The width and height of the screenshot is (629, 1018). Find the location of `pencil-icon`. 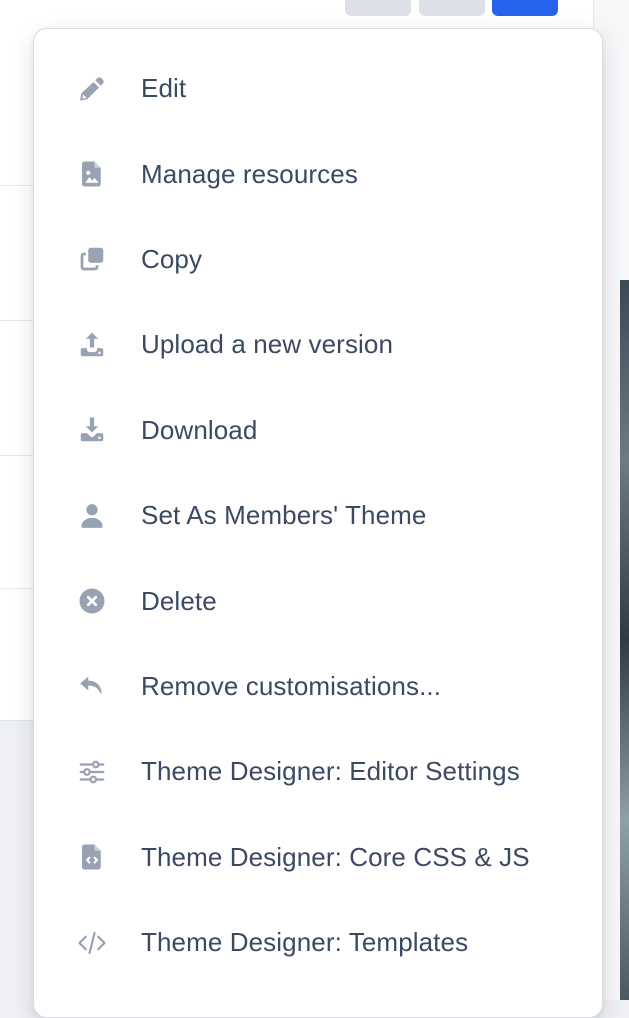

pencil-icon is located at coordinates (92, 89).